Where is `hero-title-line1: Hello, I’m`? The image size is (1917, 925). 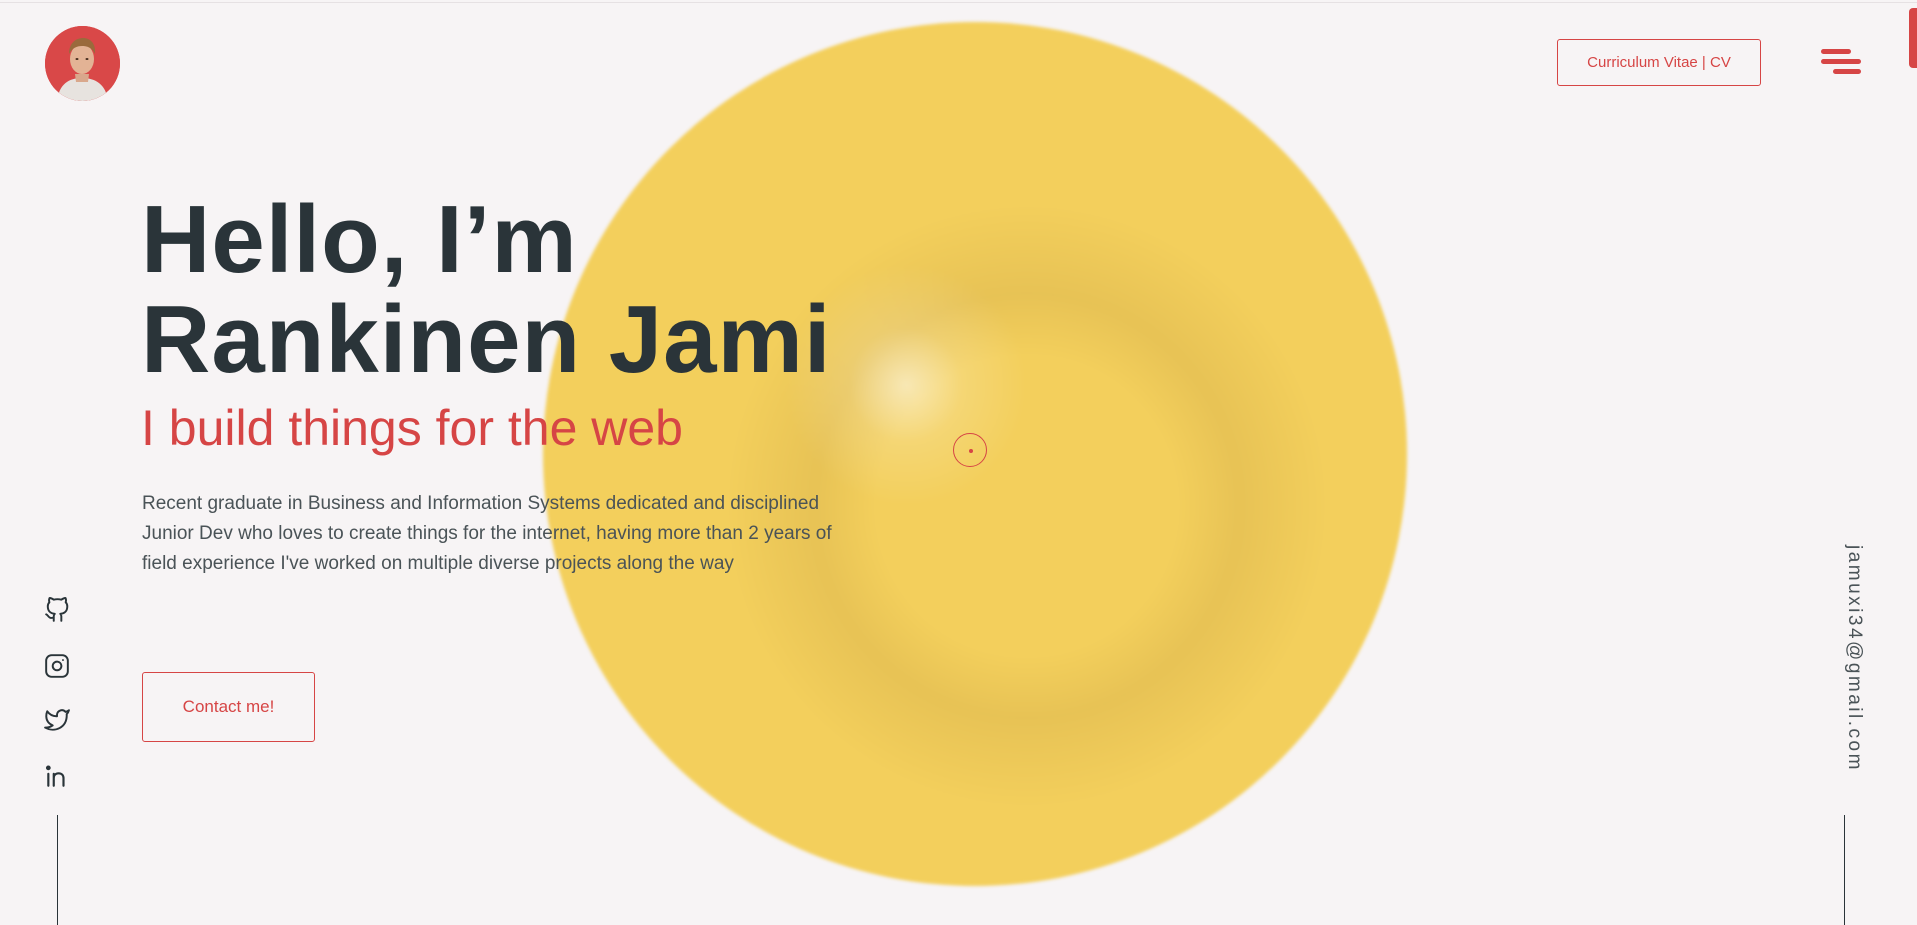 hero-title-line1: Hello, I’m is located at coordinates (359, 239).